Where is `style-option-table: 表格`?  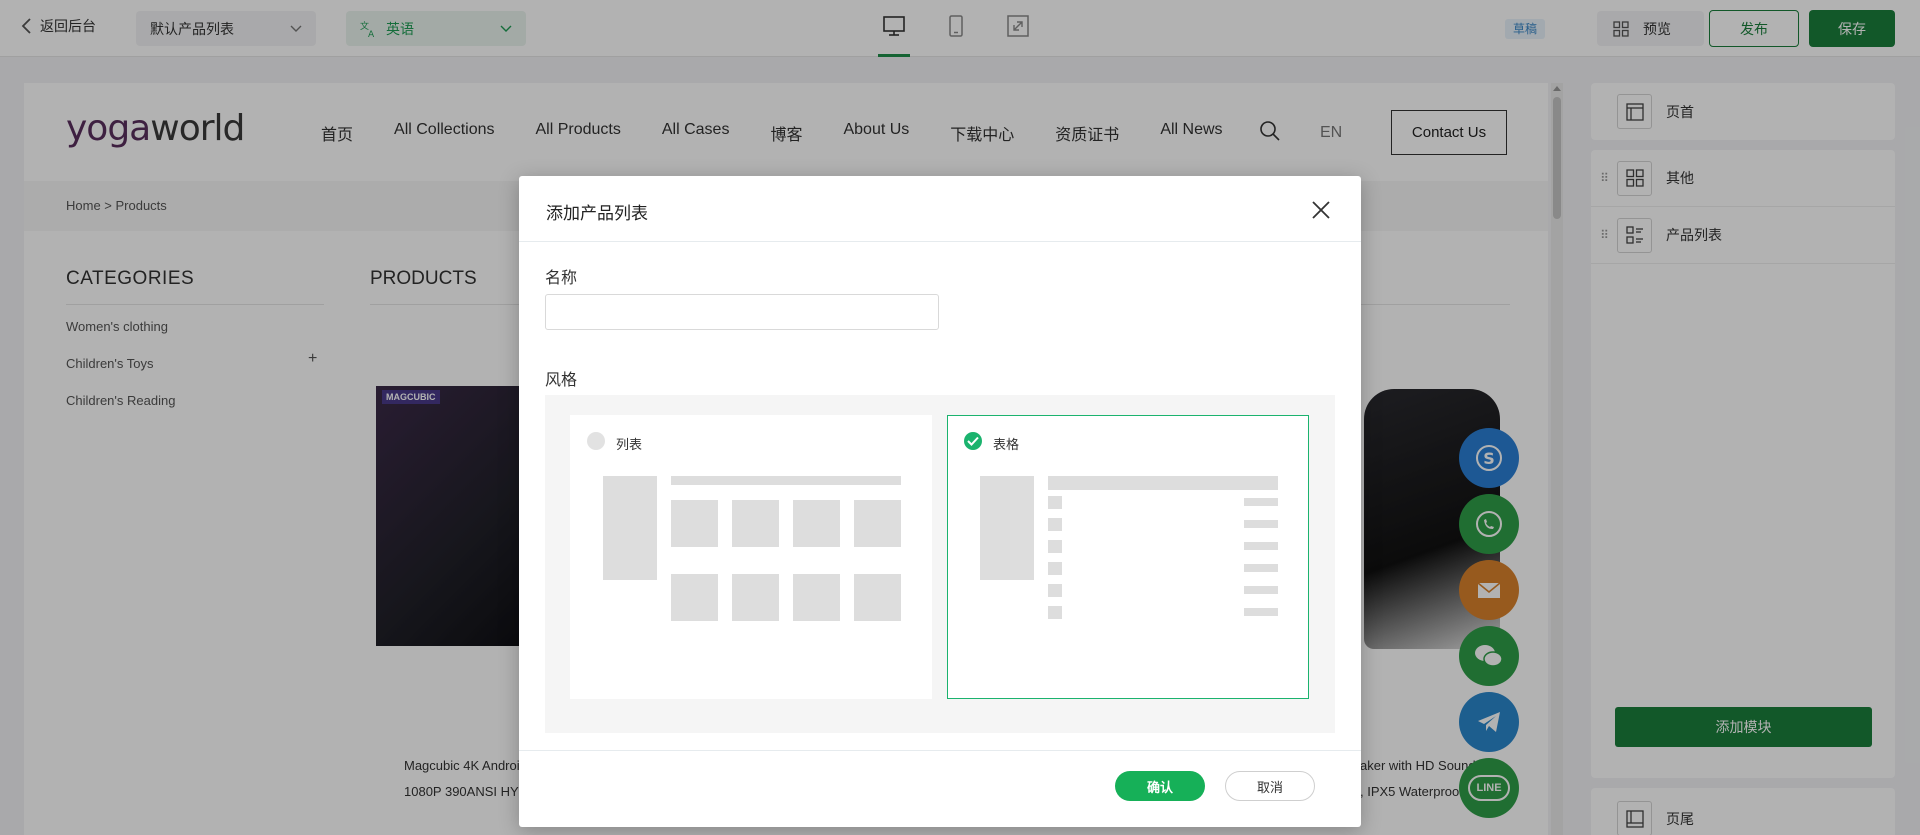
style-option-table: 表格 is located at coordinates (1128, 557).